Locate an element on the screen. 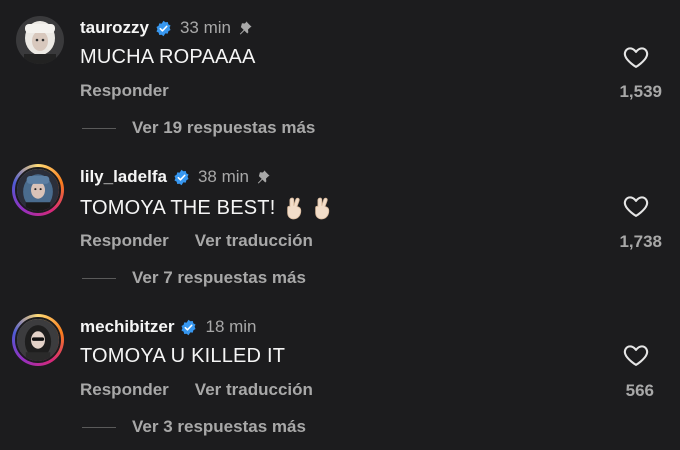 The width and height of the screenshot is (680, 450). view-replies-label: Ver 19 respuestas más is located at coordinates (224, 127).